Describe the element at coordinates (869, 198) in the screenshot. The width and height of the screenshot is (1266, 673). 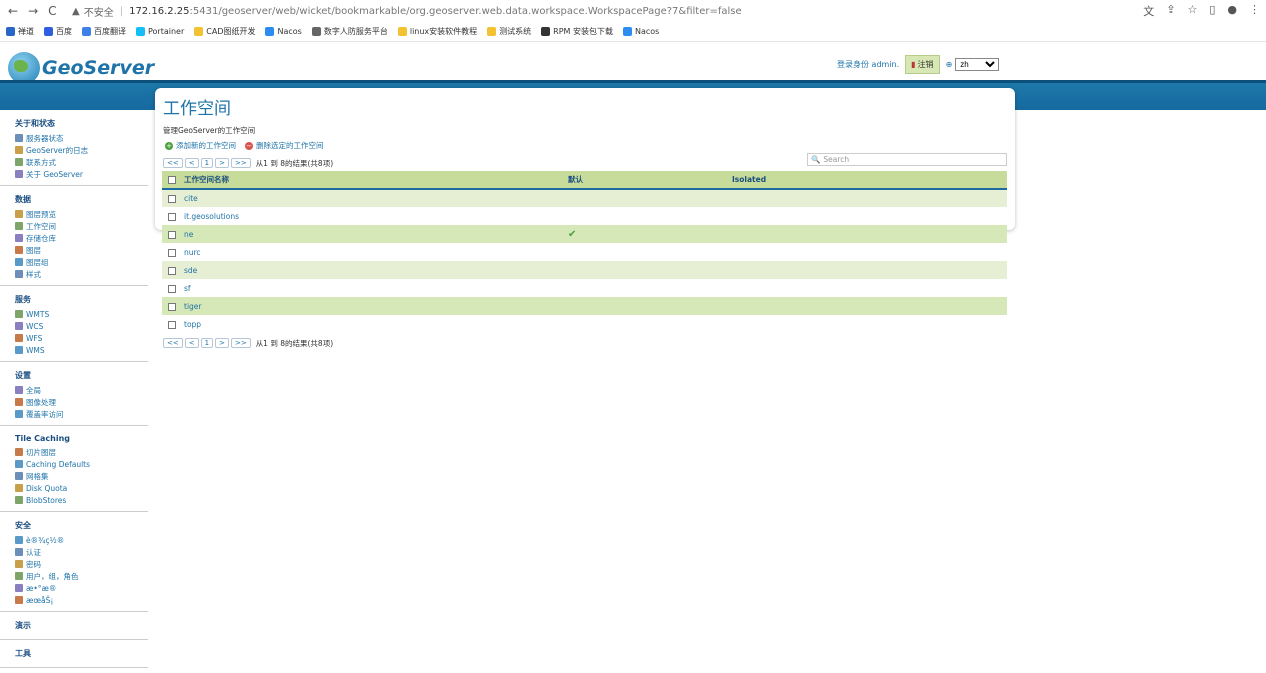
I see `isolated-cell` at that location.